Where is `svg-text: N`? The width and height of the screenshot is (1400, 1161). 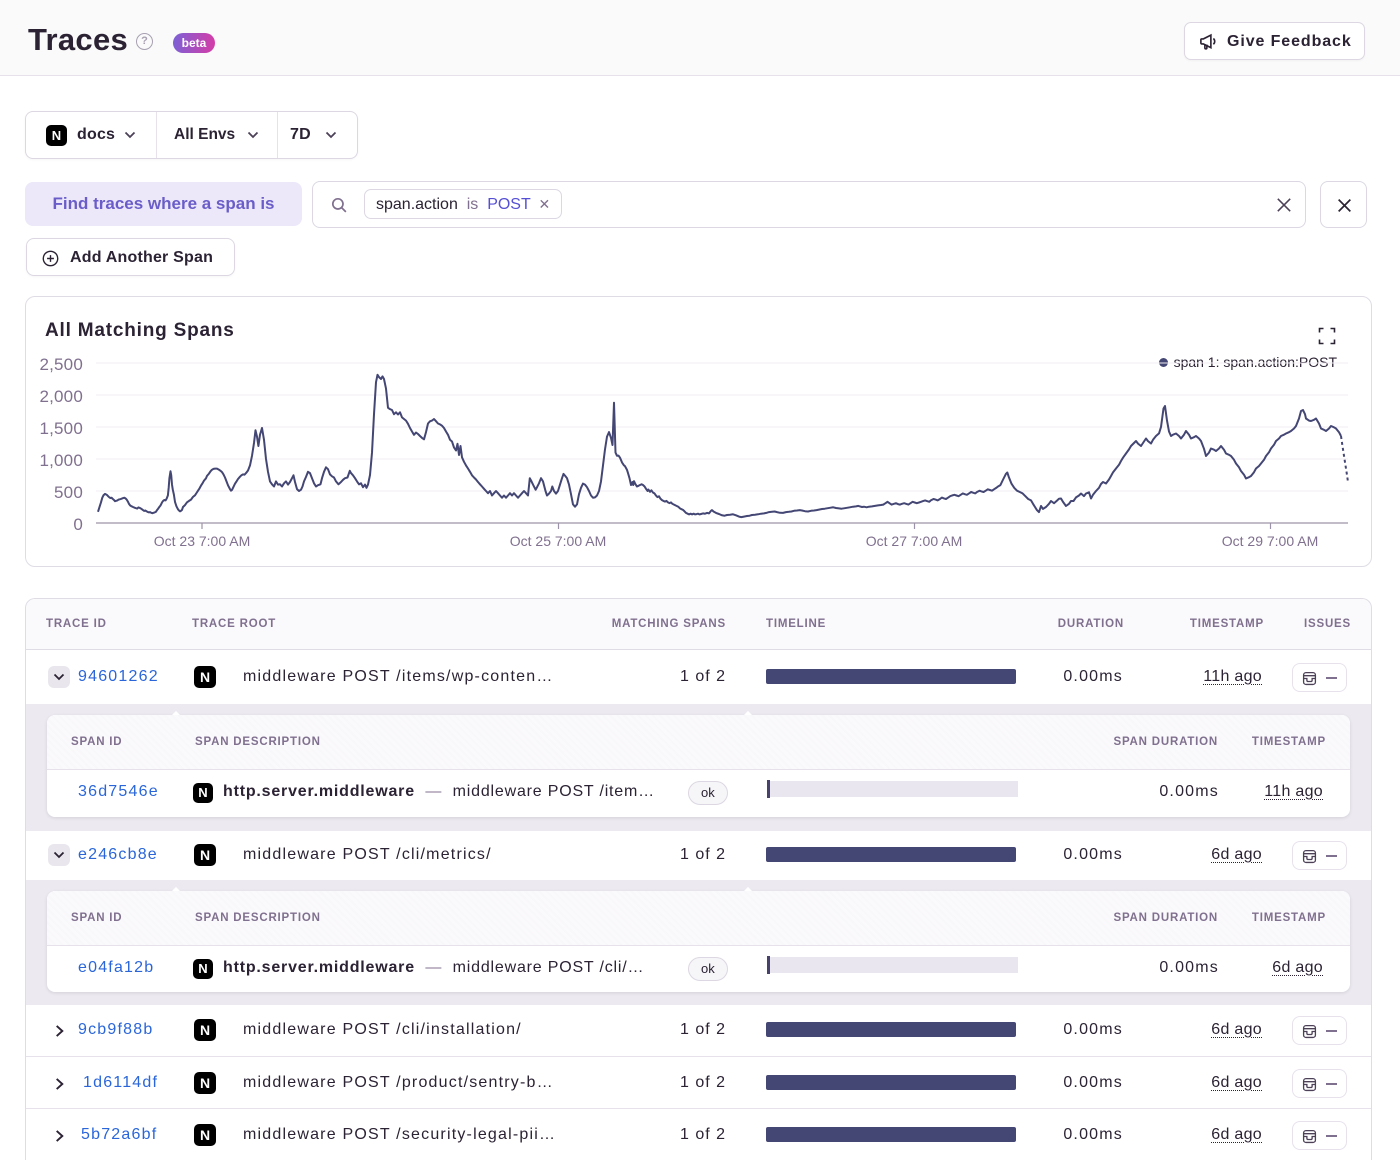 svg-text: N is located at coordinates (56, 135).